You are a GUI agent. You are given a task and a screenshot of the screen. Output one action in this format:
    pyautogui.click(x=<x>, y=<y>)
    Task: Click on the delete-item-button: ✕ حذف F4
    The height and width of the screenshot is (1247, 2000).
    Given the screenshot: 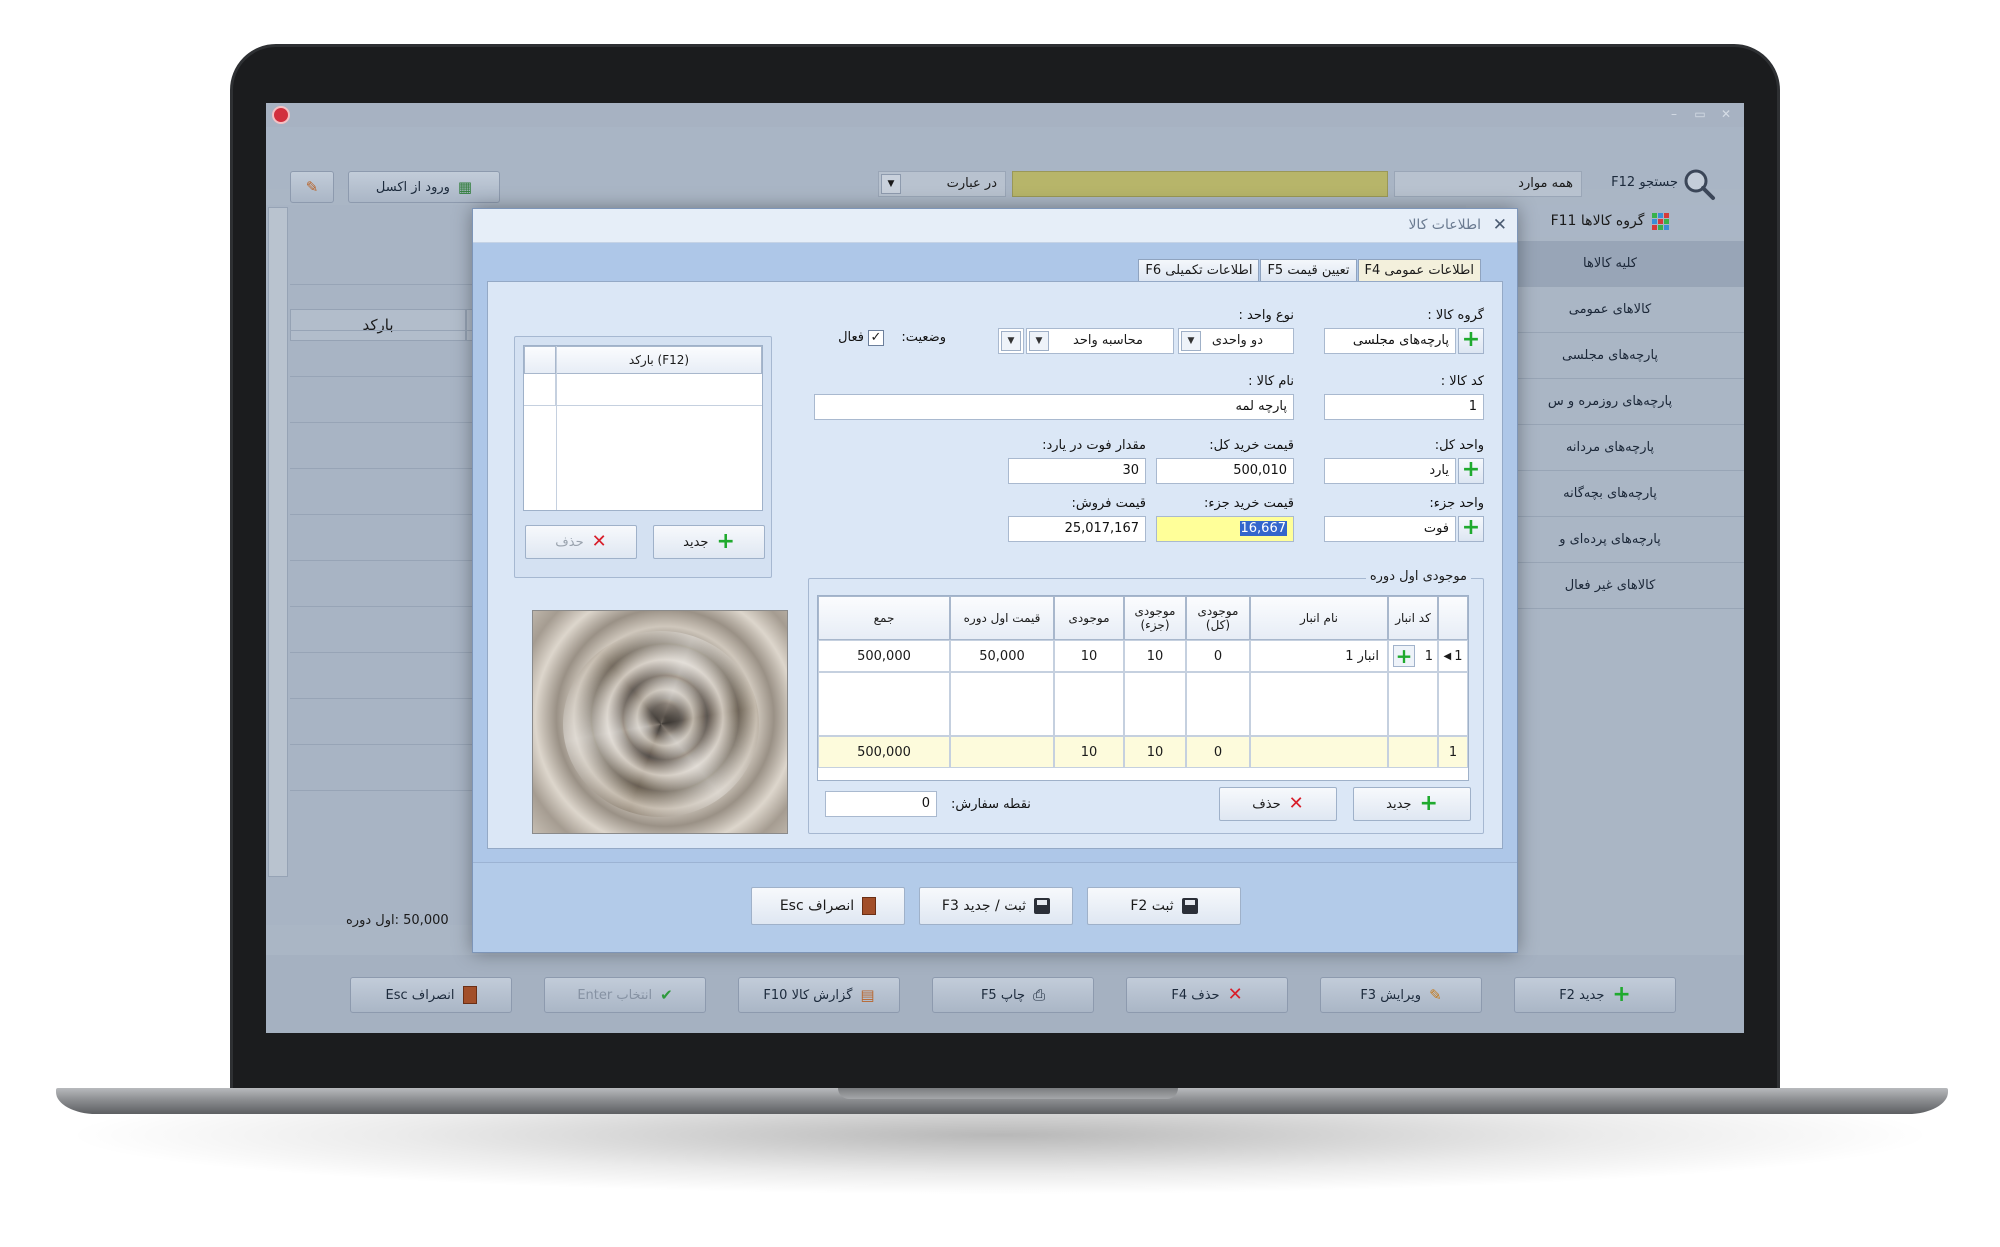 What is the action you would take?
    pyautogui.click(x=1207, y=995)
    